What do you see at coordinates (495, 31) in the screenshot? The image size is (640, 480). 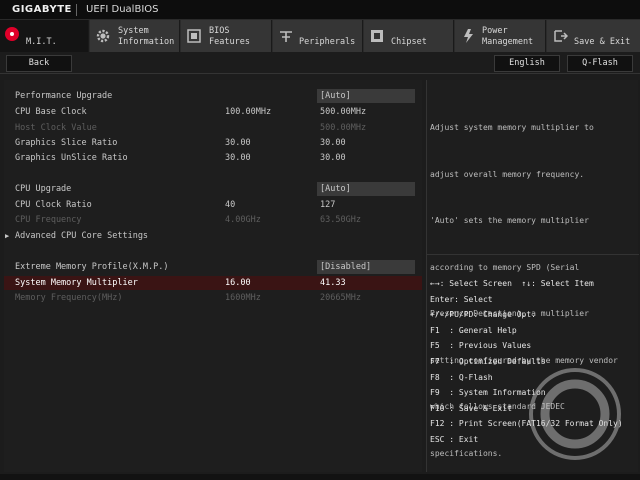 I see `tab-power-label-1: Power` at bounding box center [495, 31].